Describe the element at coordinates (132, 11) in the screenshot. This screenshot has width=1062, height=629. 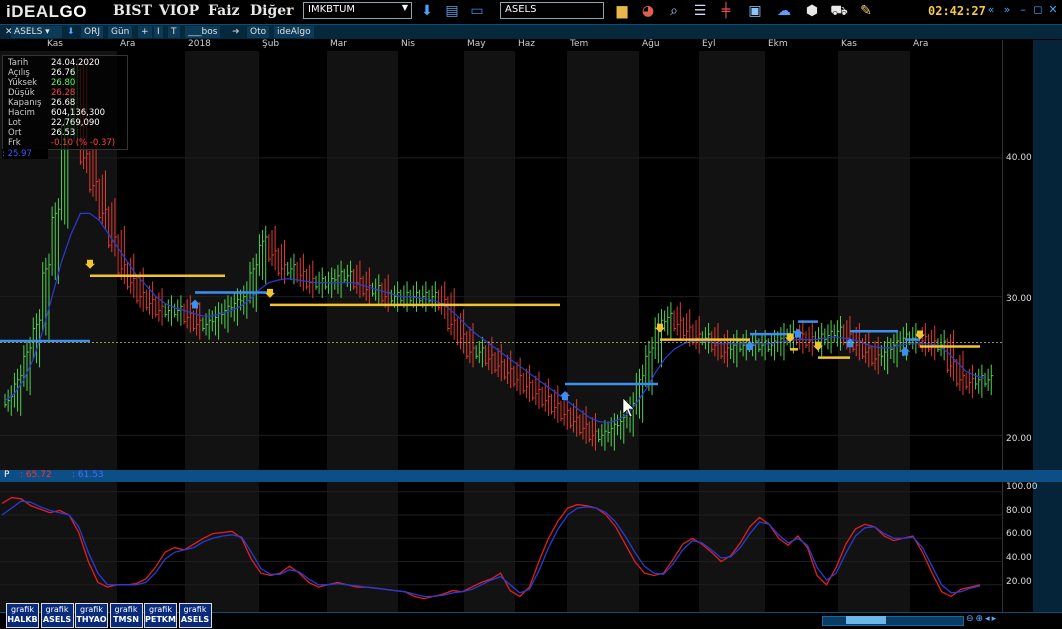
I see `menu-bist: BIST` at that location.